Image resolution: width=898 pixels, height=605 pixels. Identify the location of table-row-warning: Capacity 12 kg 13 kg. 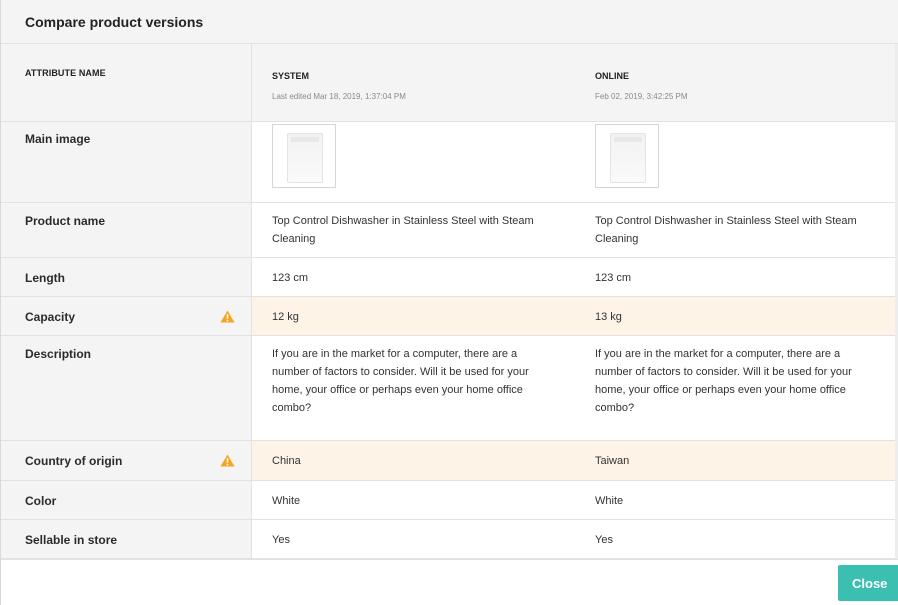
(449, 316).